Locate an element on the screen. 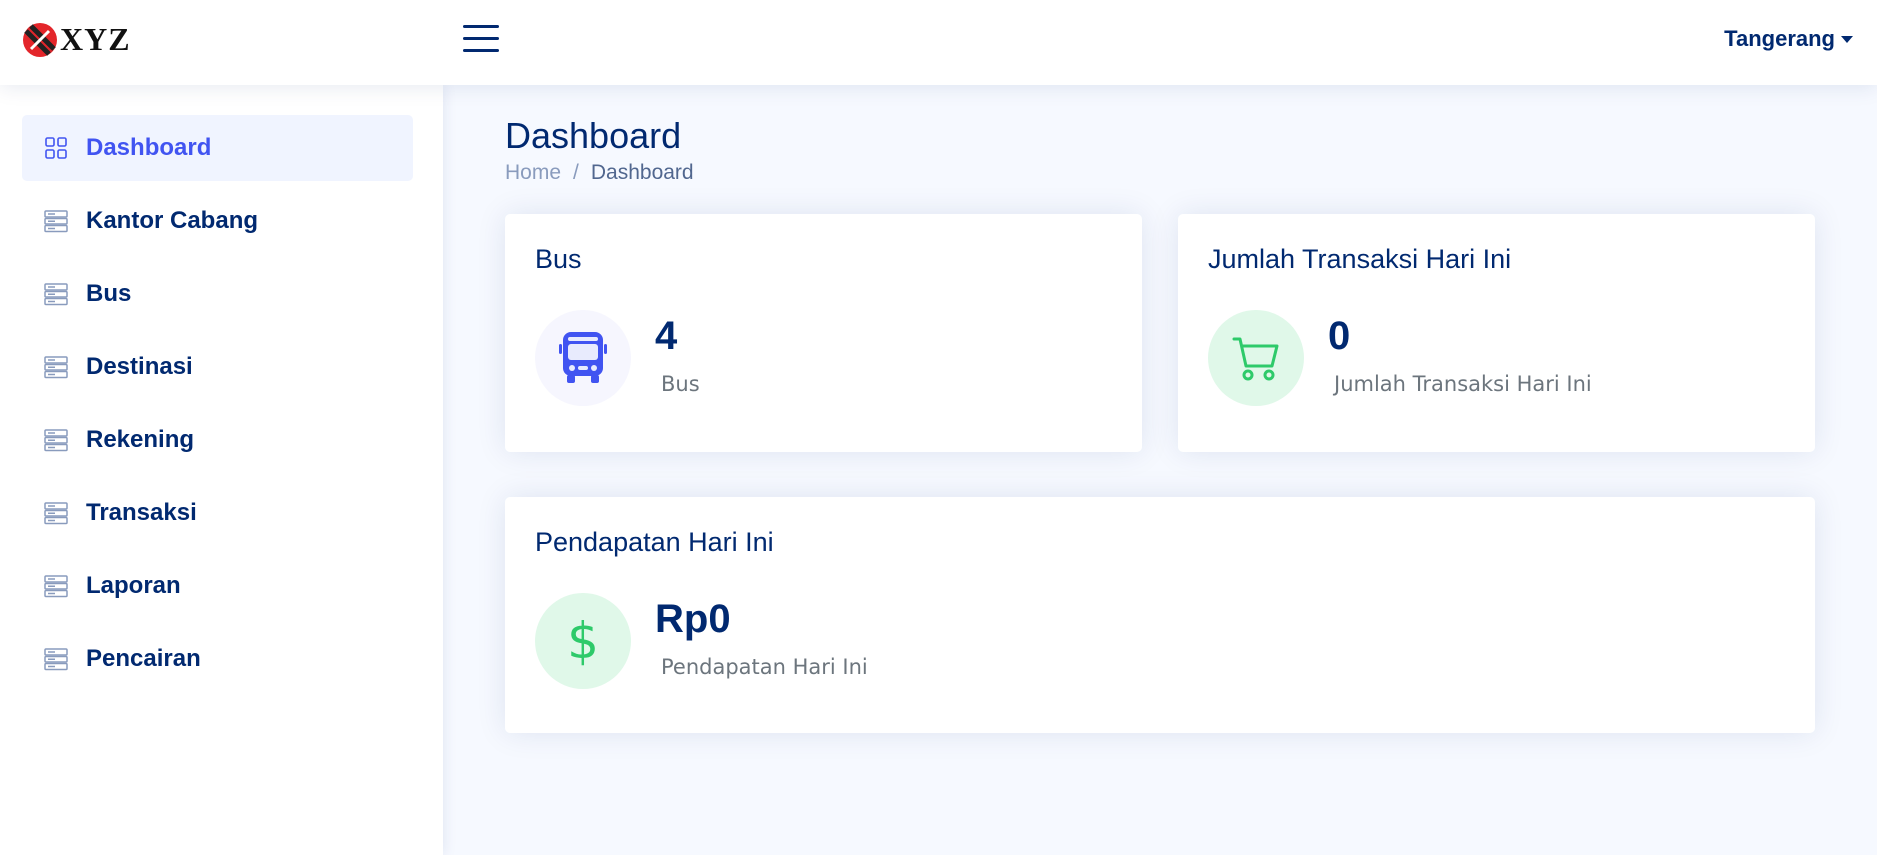 The image size is (1877, 855). revenue-amount: Rp0 is located at coordinates (693, 619).